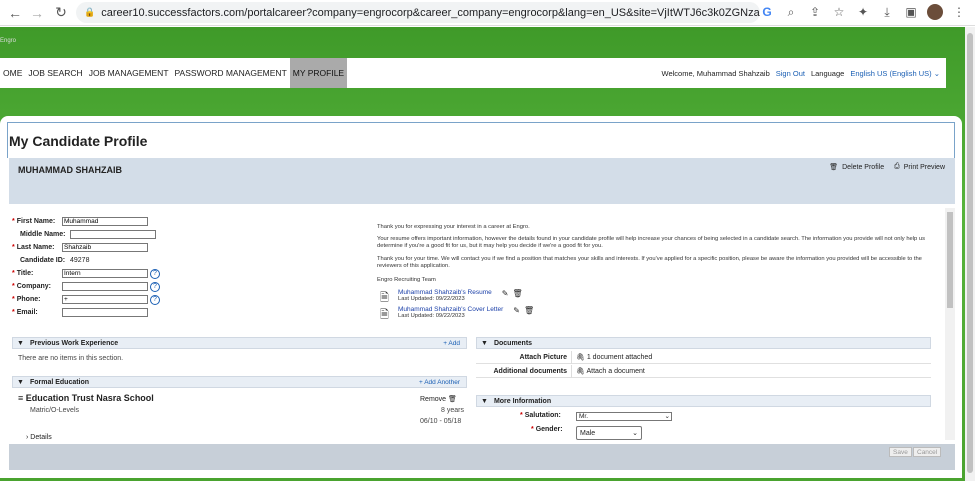 This screenshot has height=481, width=975. Describe the element at coordinates (970, 254) in the screenshot. I see `page-scrollbar` at that location.